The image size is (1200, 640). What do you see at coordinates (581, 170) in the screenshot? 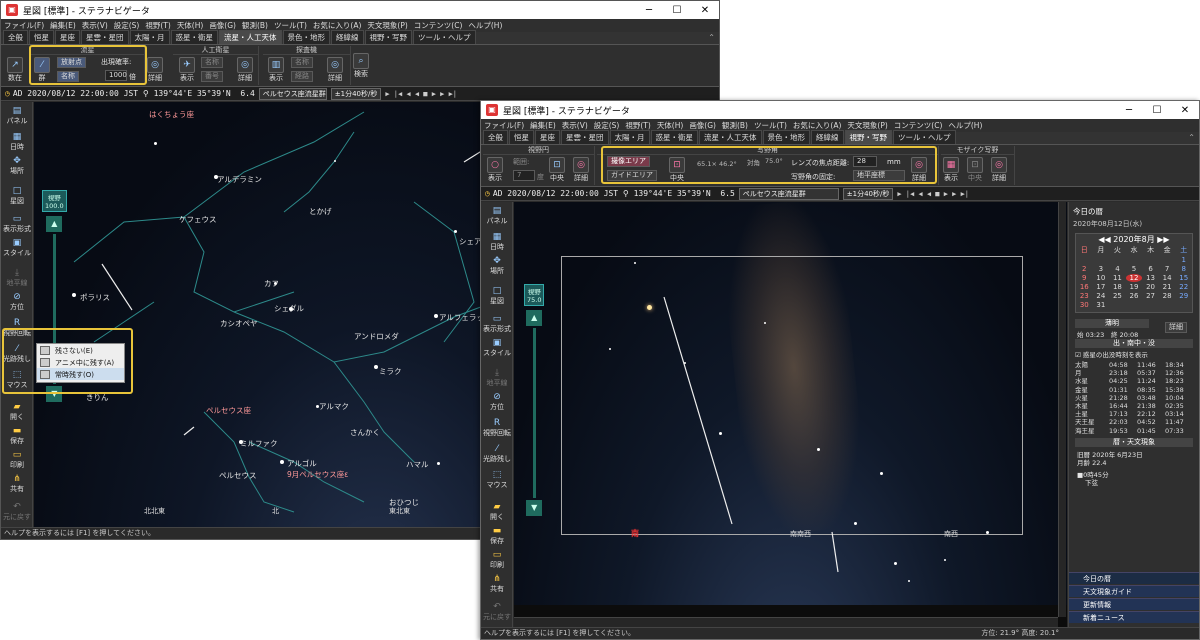
I see `fov-detail-button: ◎ 詳細` at bounding box center [581, 170].